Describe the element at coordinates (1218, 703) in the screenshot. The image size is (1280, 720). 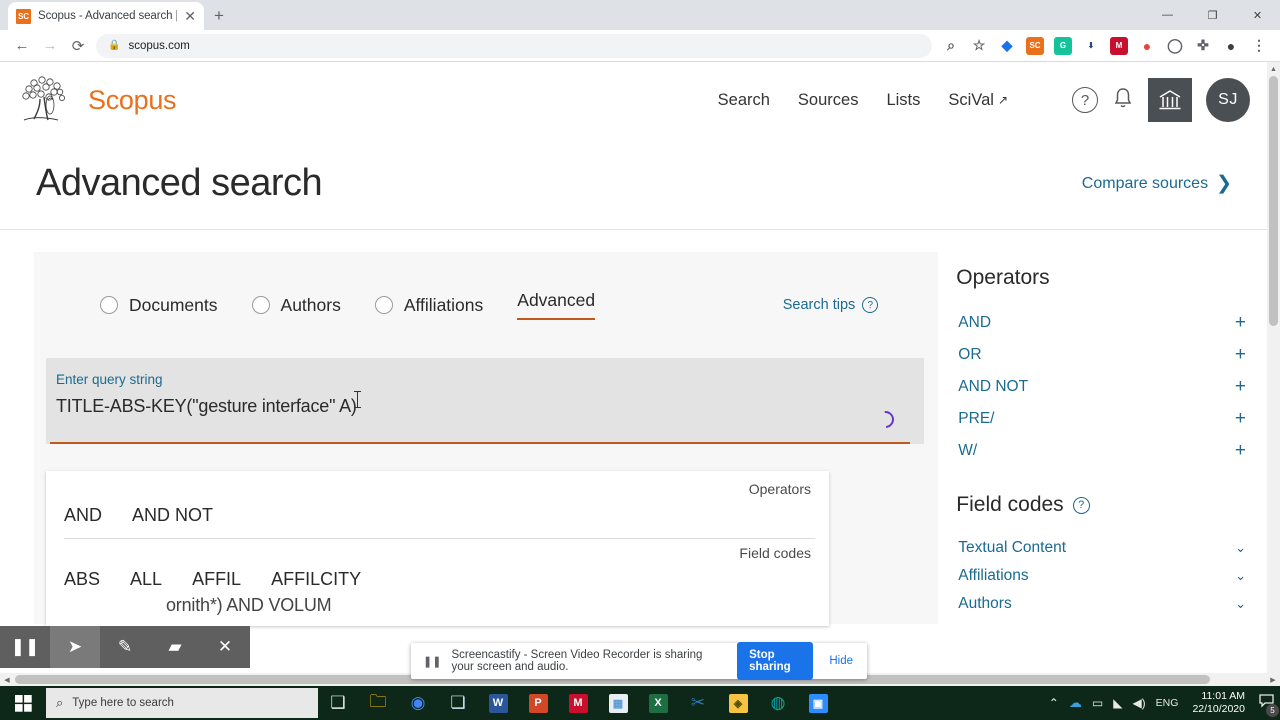
I see `clock: 11:01 AM 22/10/2020` at that location.